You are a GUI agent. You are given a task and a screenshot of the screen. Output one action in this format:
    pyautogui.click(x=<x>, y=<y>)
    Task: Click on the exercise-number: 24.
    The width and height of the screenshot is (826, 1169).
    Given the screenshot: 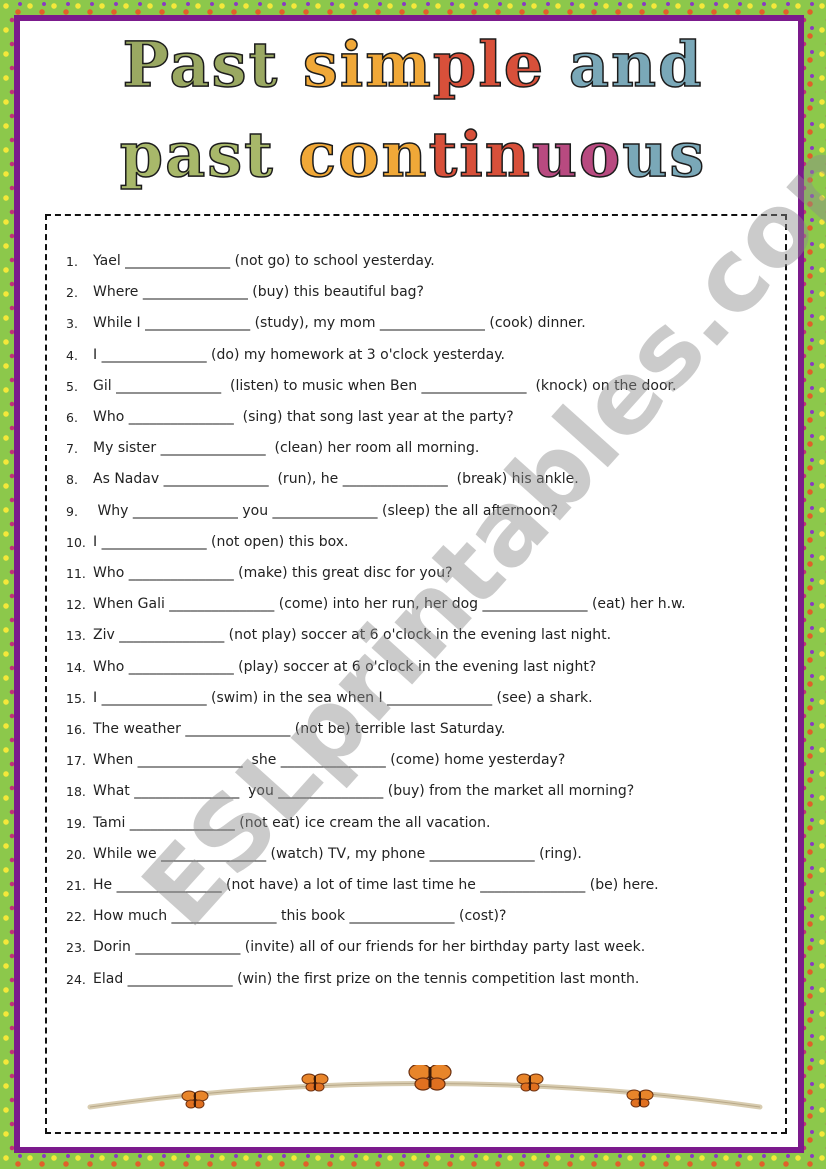 What is the action you would take?
    pyautogui.click(x=76, y=979)
    